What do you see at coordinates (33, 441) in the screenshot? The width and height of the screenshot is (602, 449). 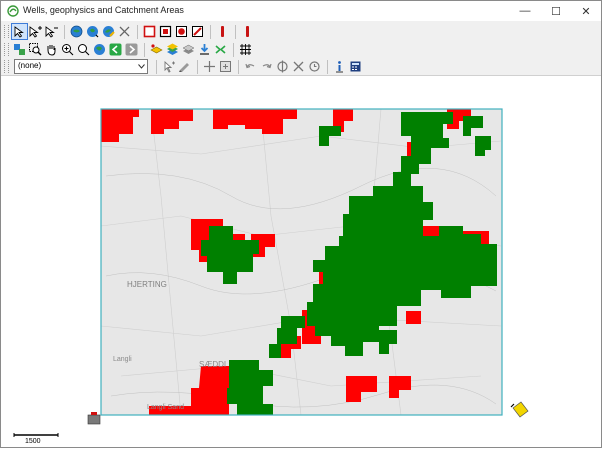 I see `scale-bar-label: 1500` at bounding box center [33, 441].